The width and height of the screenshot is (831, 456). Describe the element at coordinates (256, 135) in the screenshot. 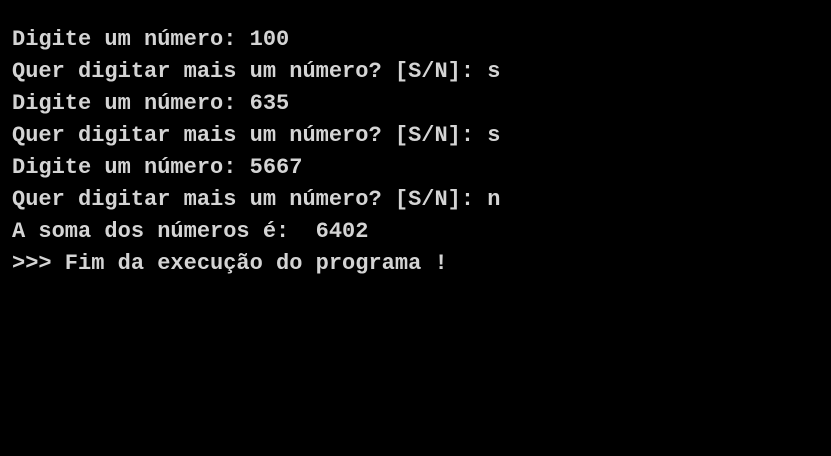

I see `console-line-question-2: Quer digitar mais um número? [S/N]: s` at that location.